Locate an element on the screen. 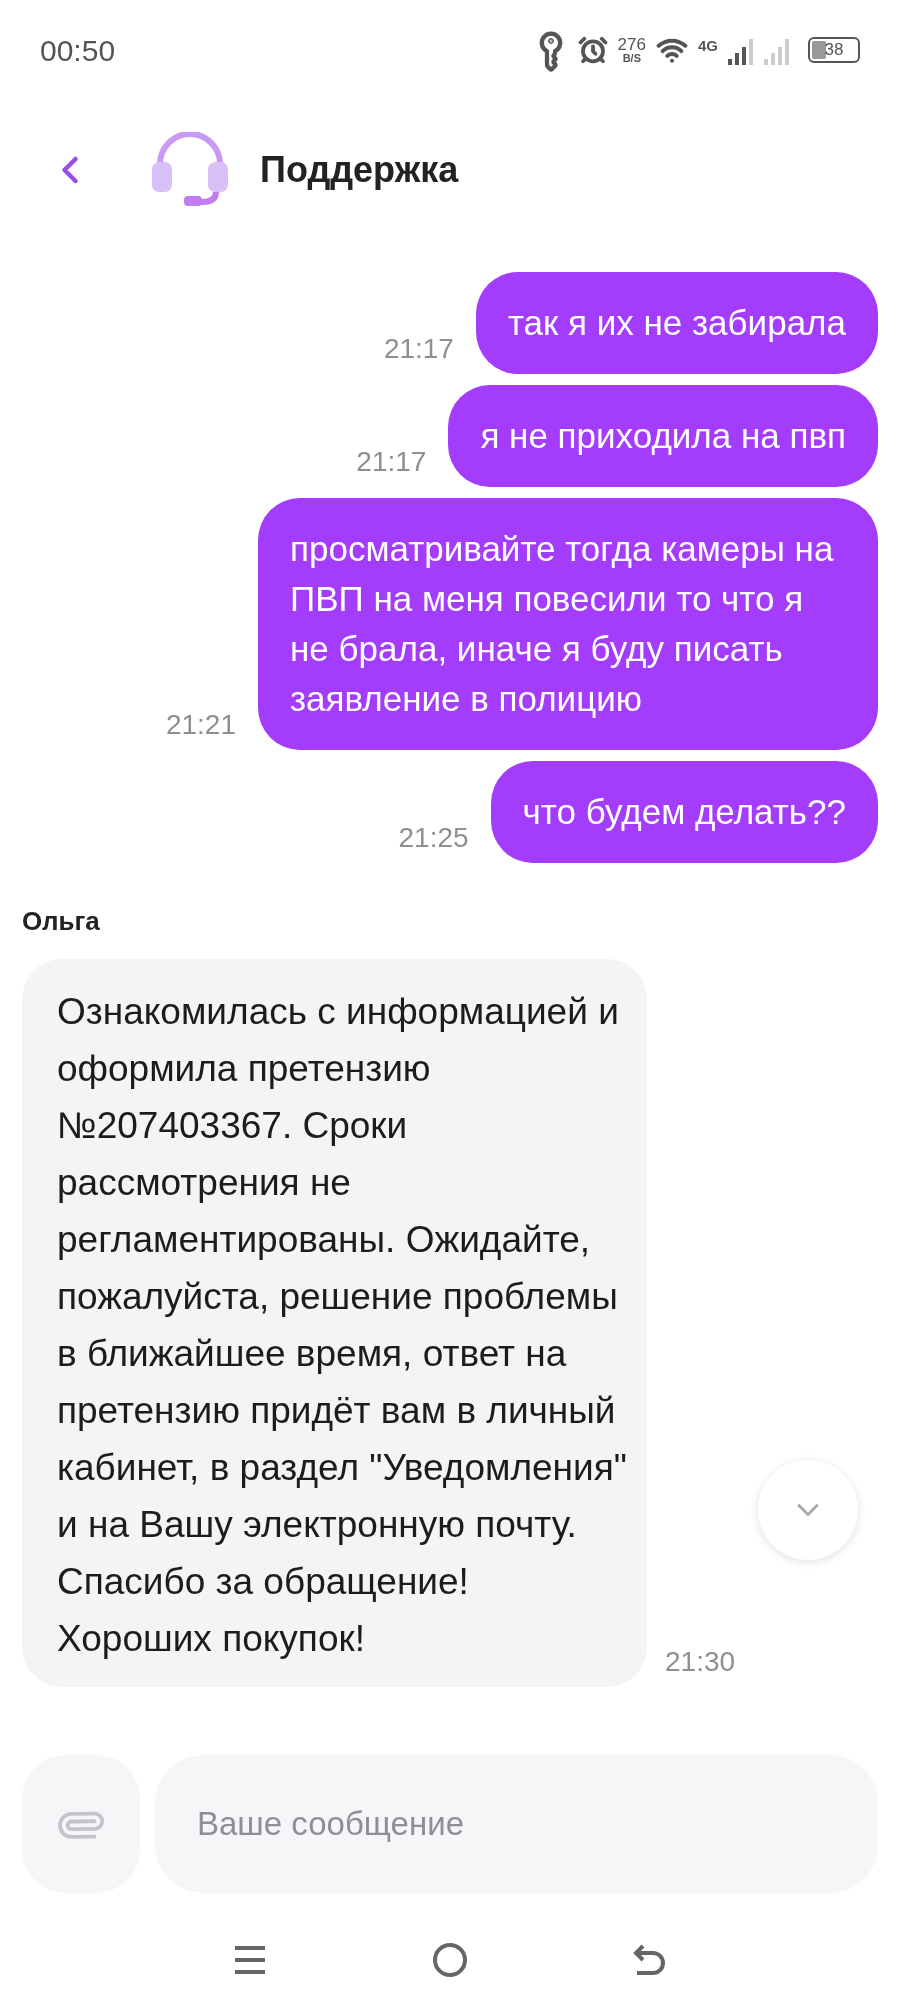  message-time: 21:25 is located at coordinates (433, 838).